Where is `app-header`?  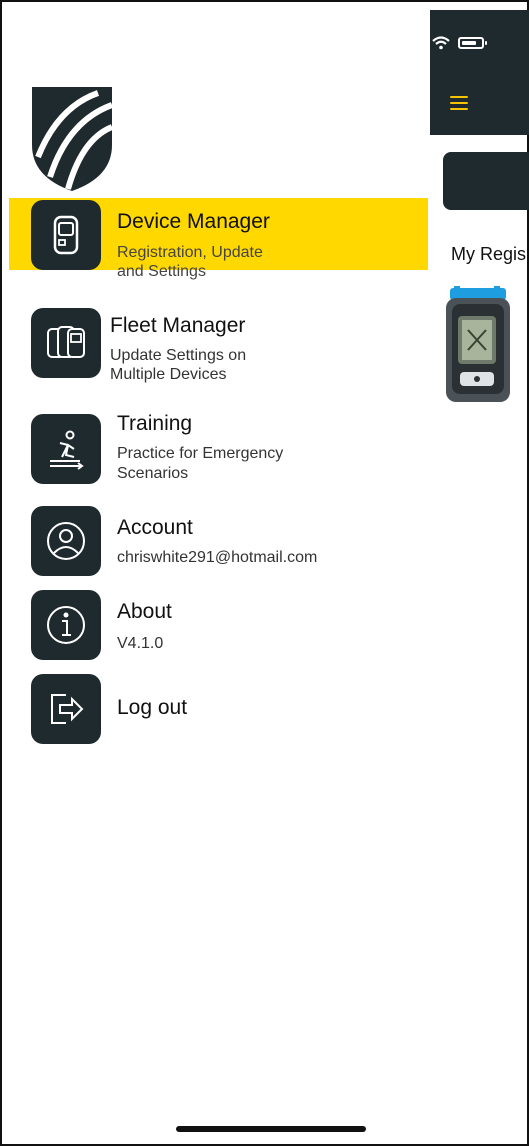
app-header is located at coordinates (479, 72).